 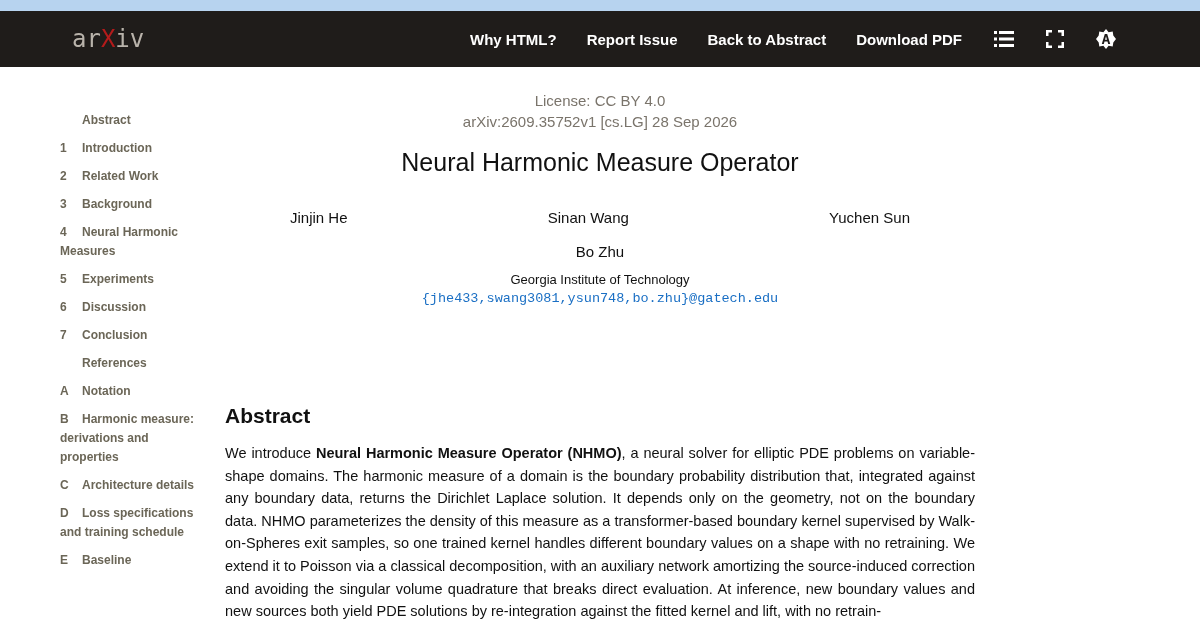 What do you see at coordinates (1004, 39) in the screenshot?
I see `toc-list-icon` at bounding box center [1004, 39].